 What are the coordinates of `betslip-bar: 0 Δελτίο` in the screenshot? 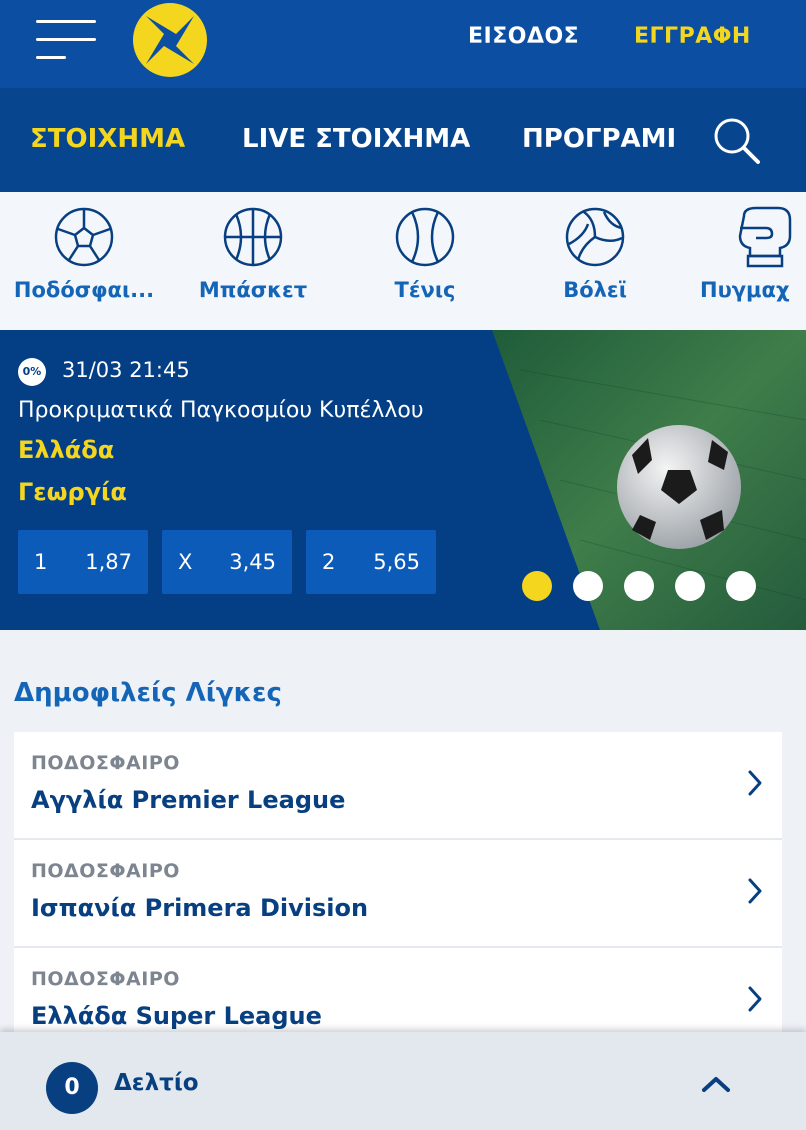 It's located at (403, 1081).